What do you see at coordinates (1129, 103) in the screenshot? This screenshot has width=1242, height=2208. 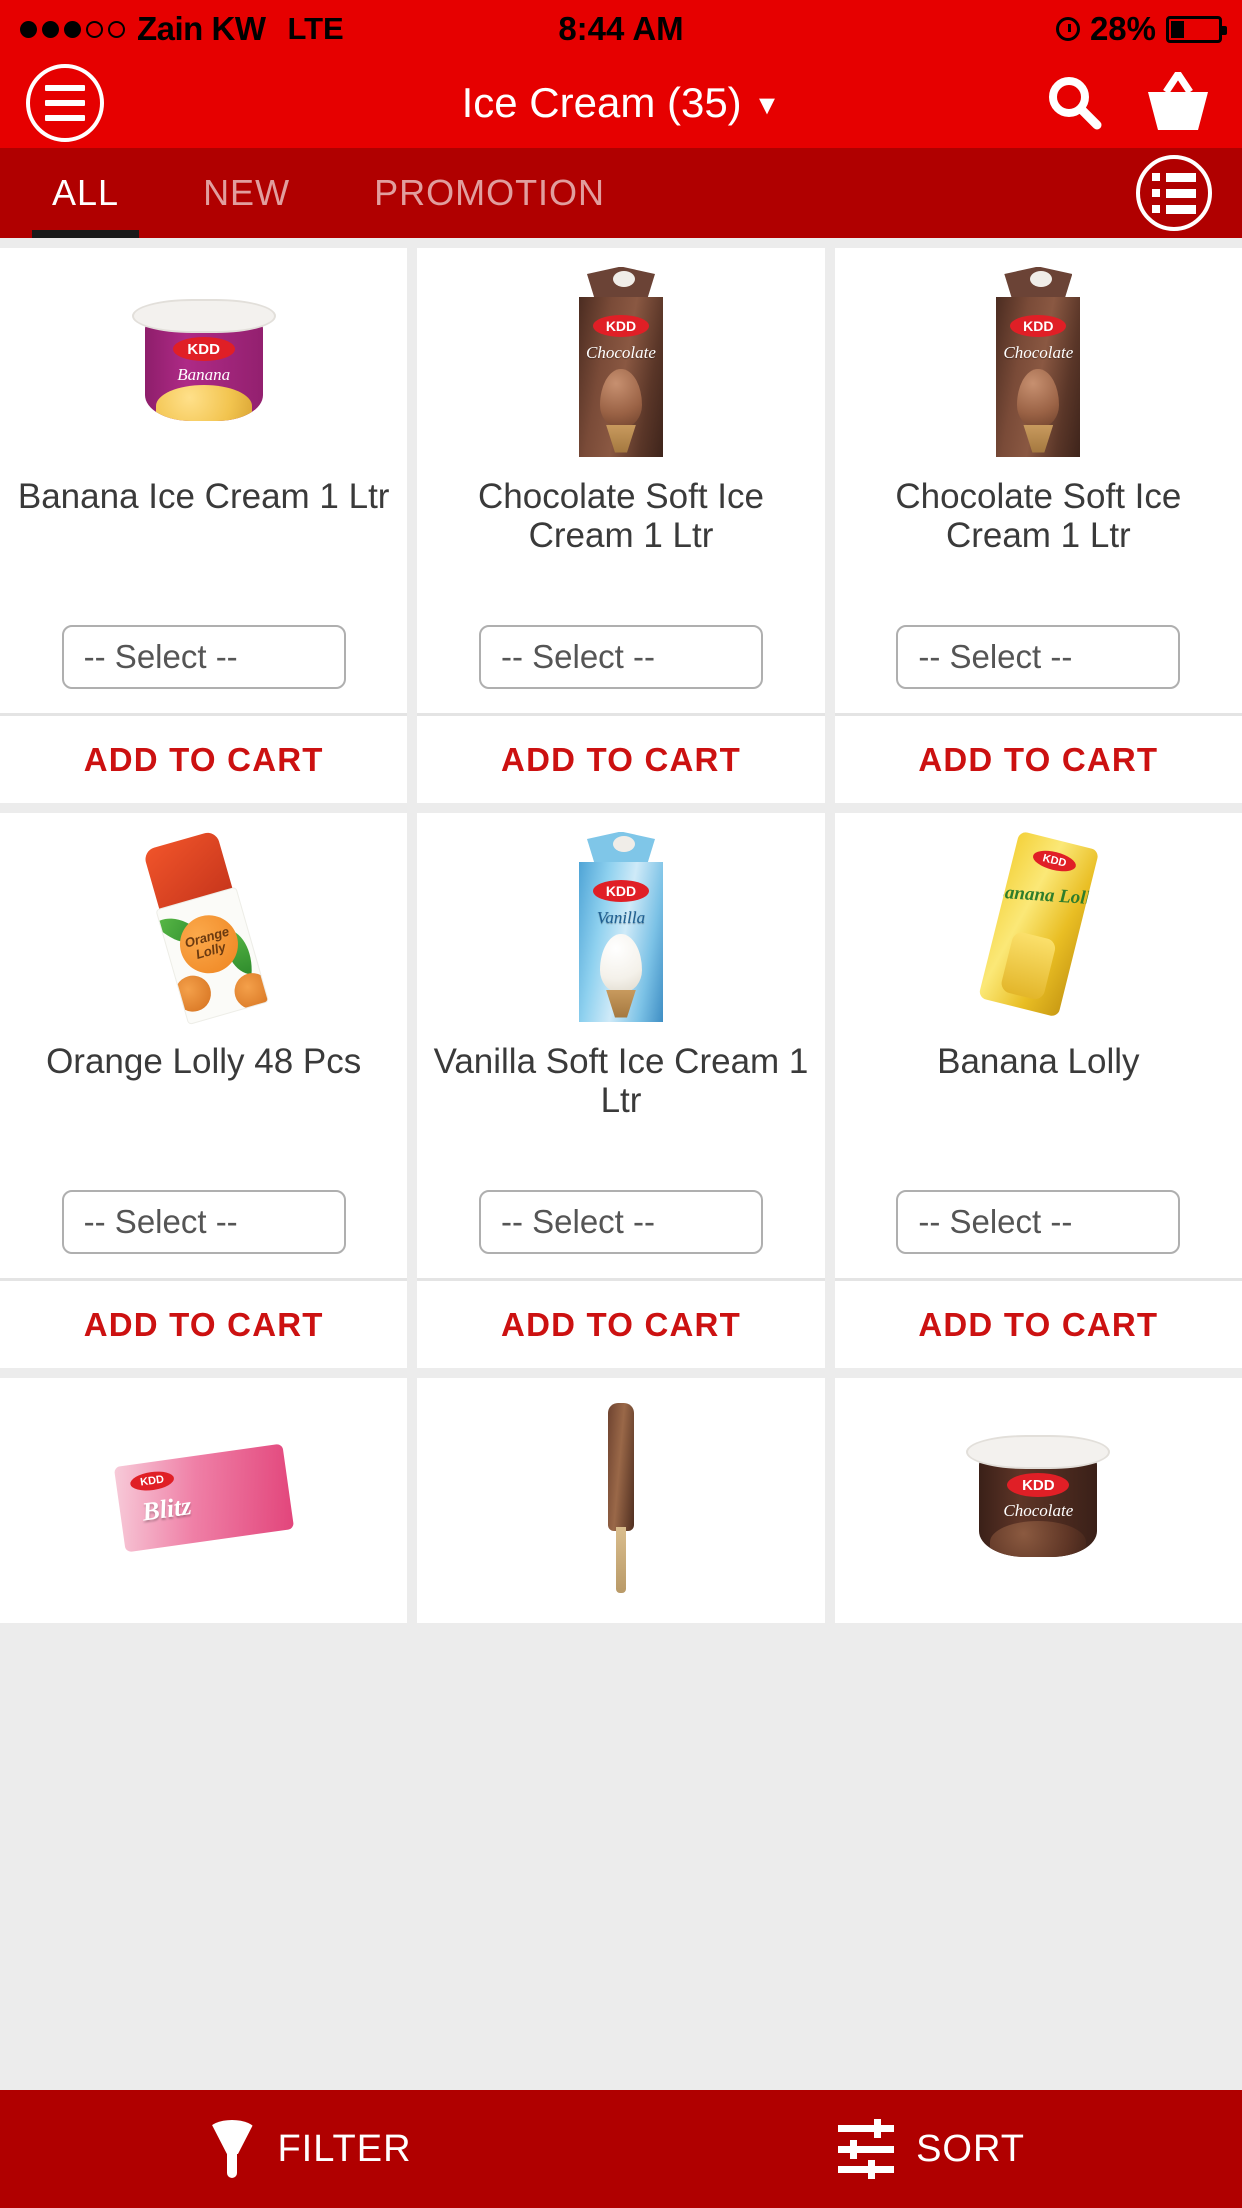 I see `header-actions` at bounding box center [1129, 103].